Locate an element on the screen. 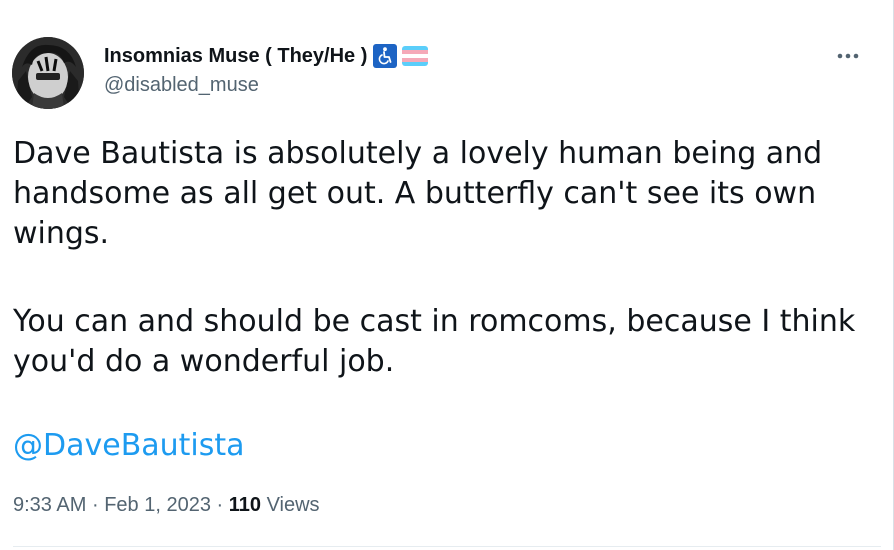  author-handle: @disabled_muse is located at coordinates (181, 85).